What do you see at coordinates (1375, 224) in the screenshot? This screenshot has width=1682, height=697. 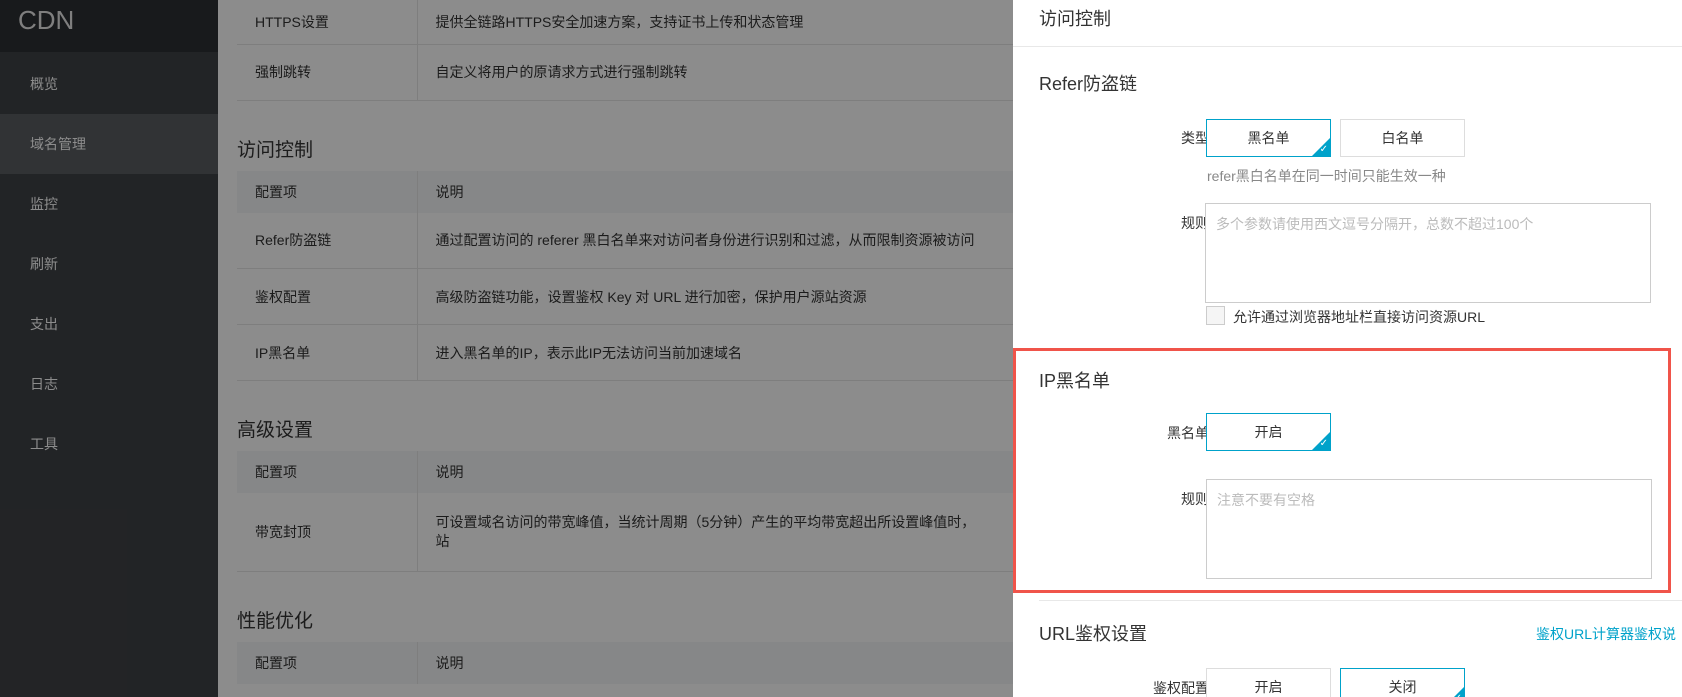 I see `refer-rule-placeholder: 多个参数请使用西文逗号分隔开，总数不超过100个` at bounding box center [1375, 224].